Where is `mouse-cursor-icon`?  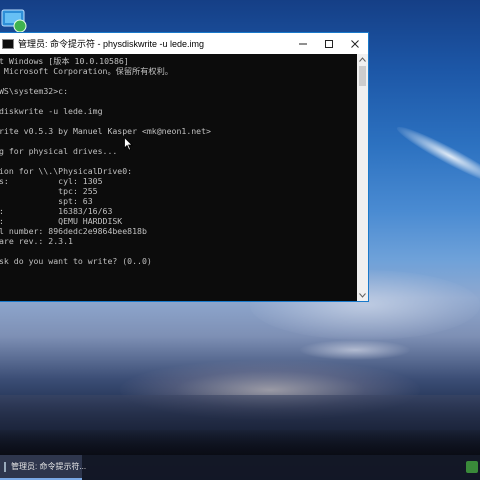
mouse-cursor-icon is located at coordinates (128, 146).